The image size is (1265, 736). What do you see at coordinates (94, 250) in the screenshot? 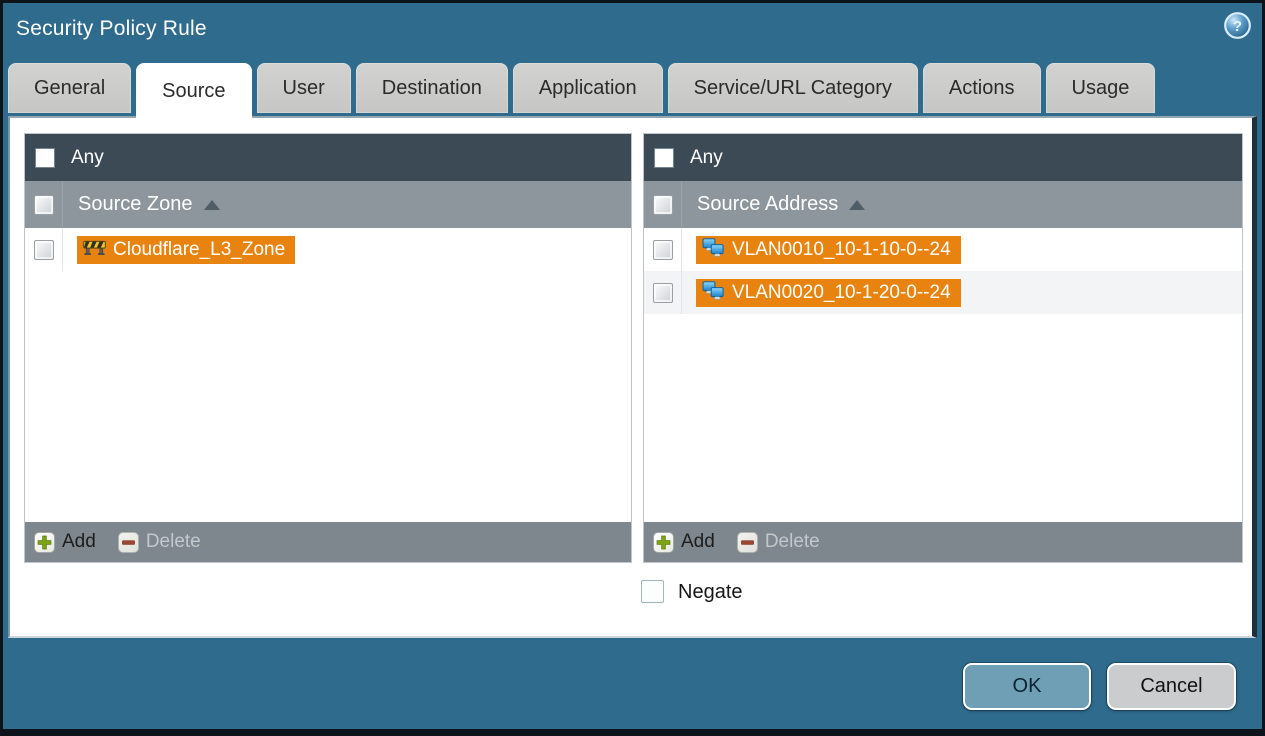
I see `zone-icon` at bounding box center [94, 250].